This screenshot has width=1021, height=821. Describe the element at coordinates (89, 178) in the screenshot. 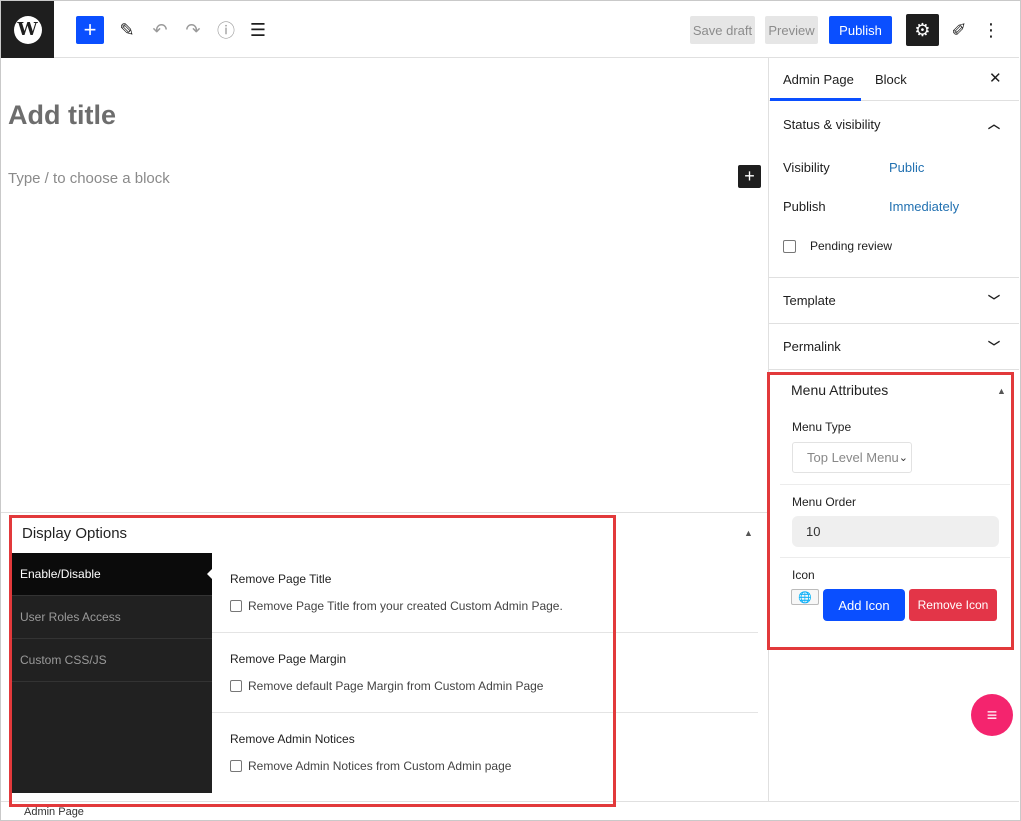

I see `block-appender: Type / to choose a block` at that location.